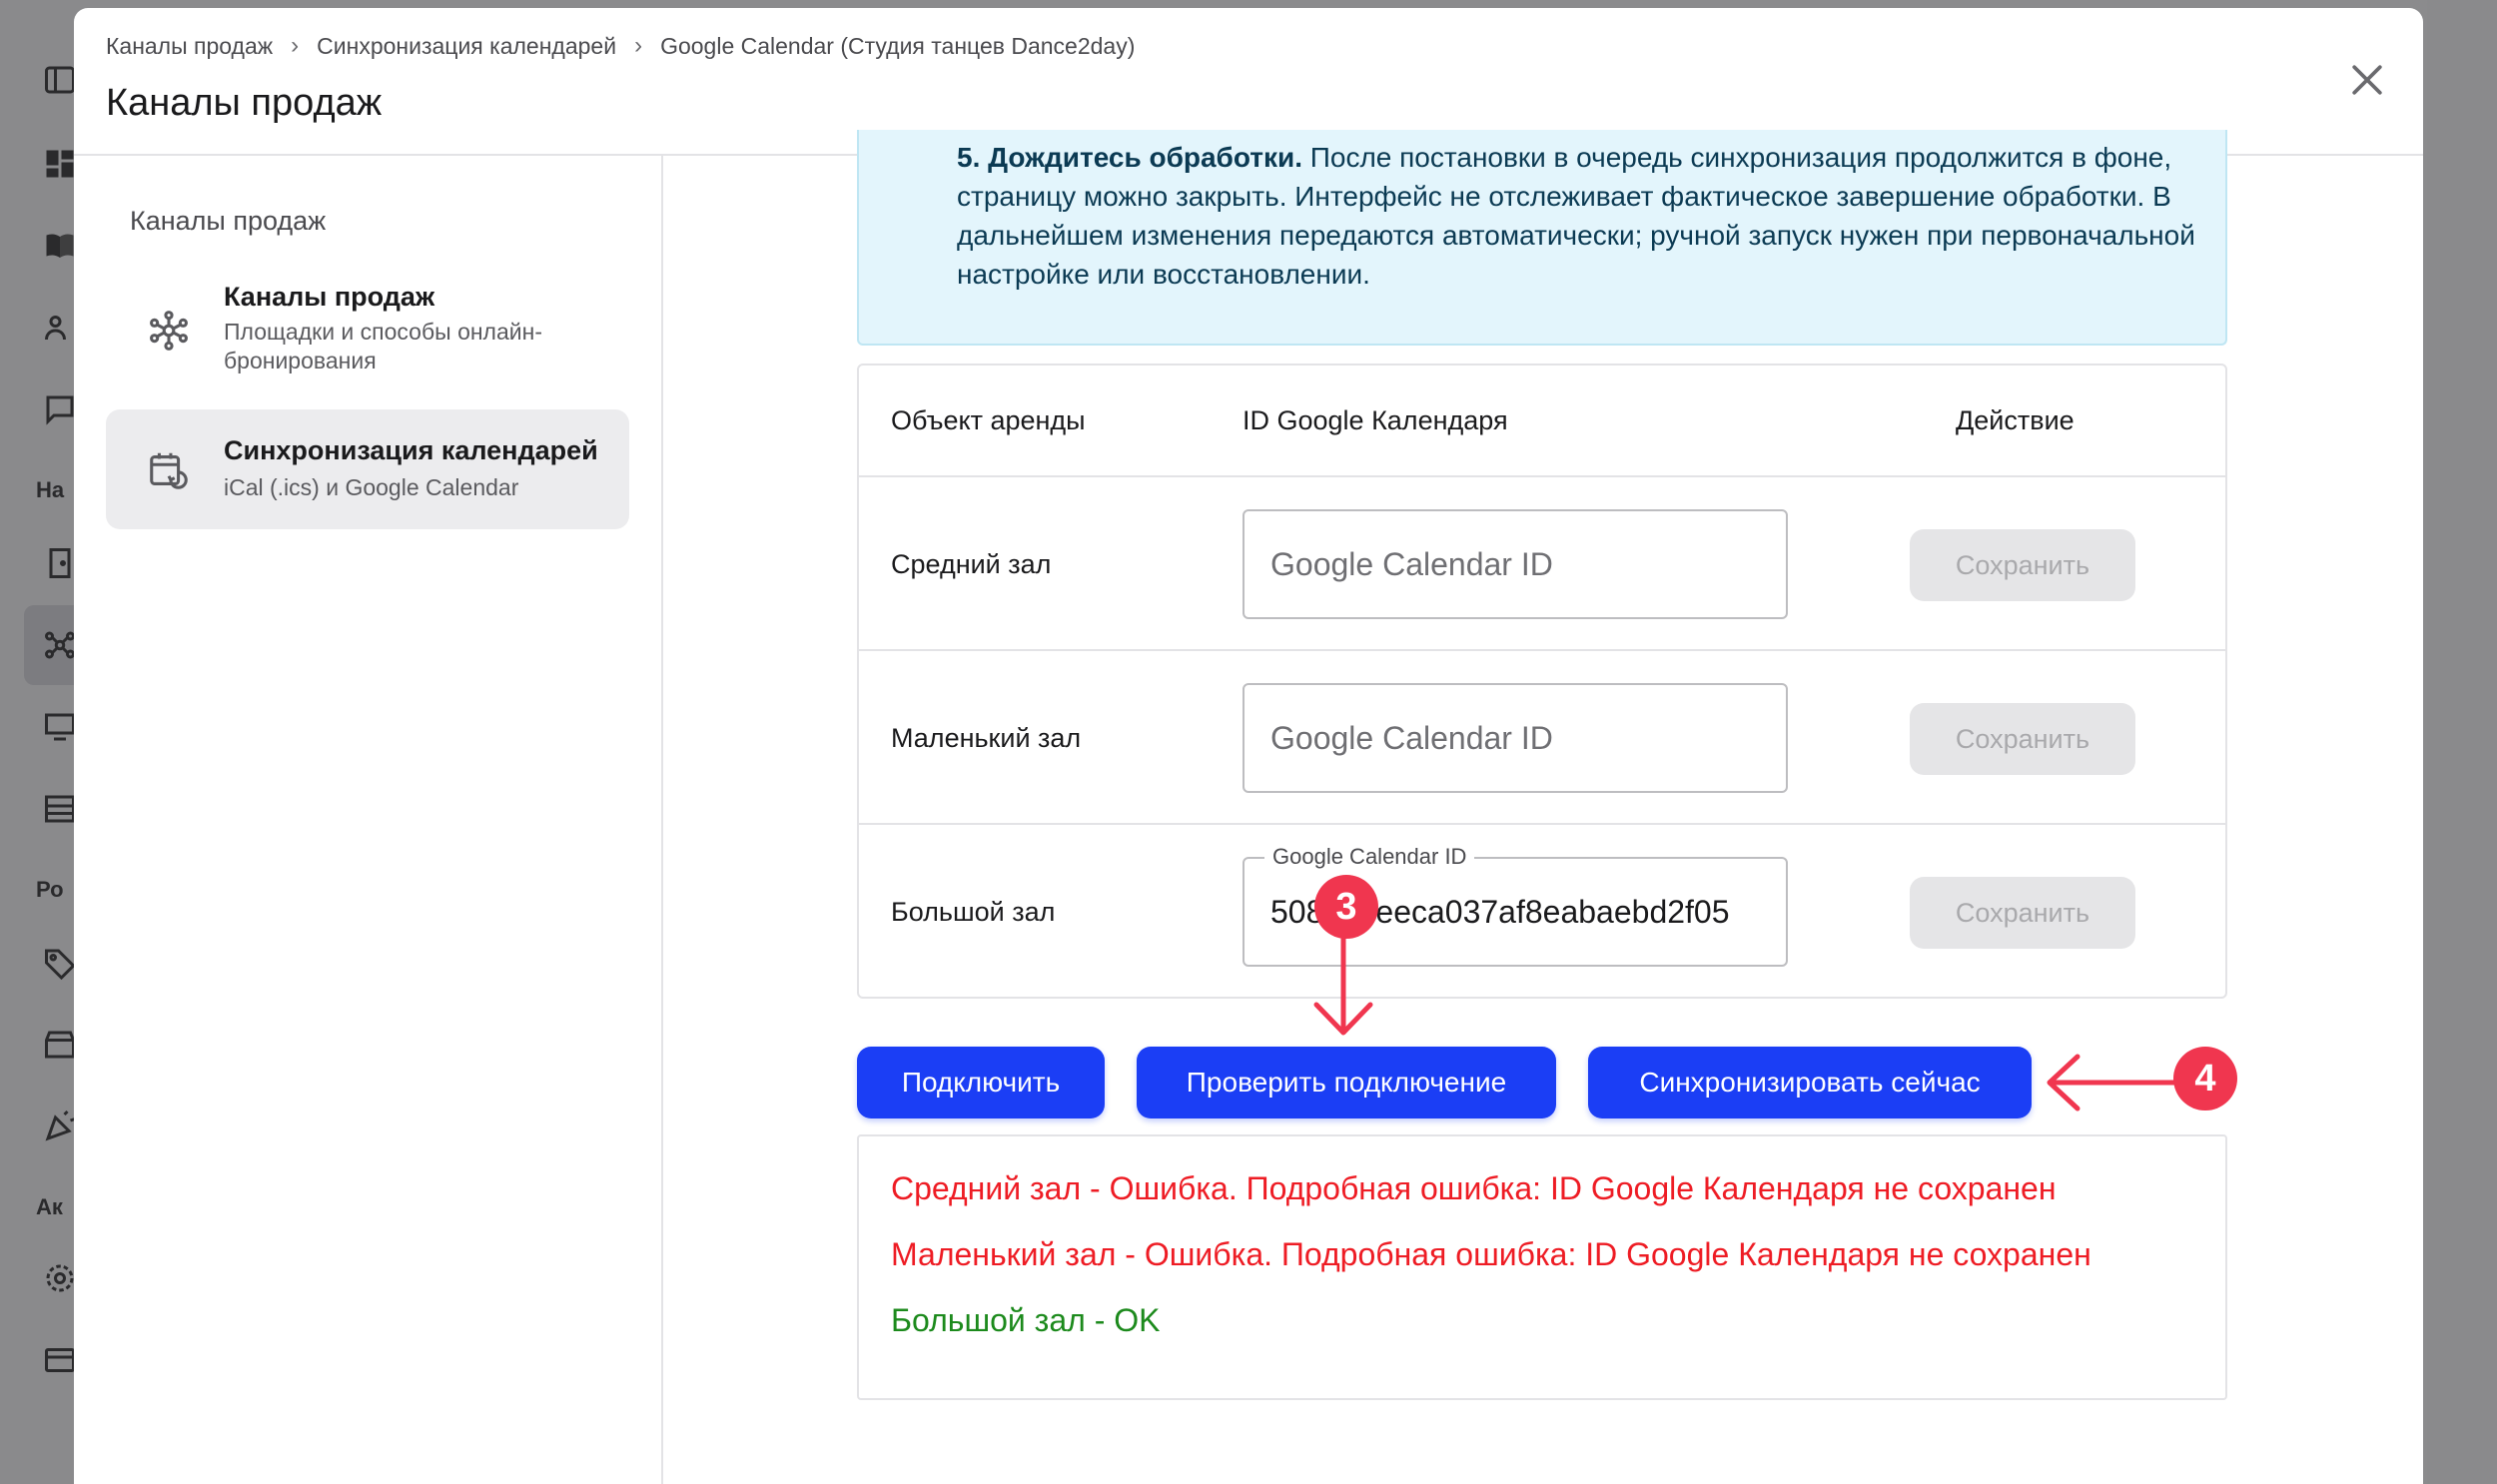 The image size is (2497, 1484). What do you see at coordinates (981, 1083) in the screenshot?
I see `connect-button: Подключить` at bounding box center [981, 1083].